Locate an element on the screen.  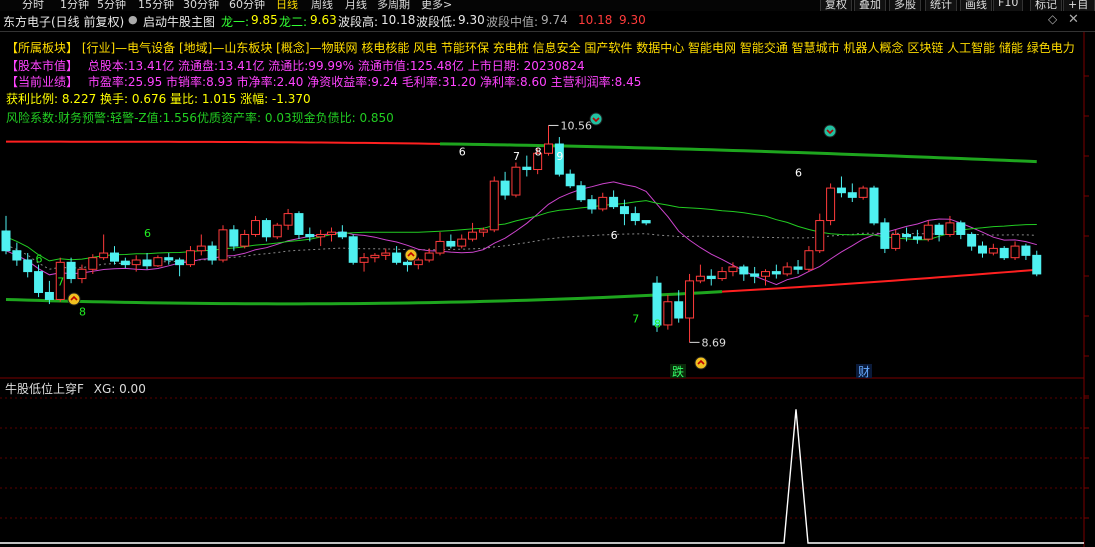
lower-band-green is located at coordinates (364, 298).